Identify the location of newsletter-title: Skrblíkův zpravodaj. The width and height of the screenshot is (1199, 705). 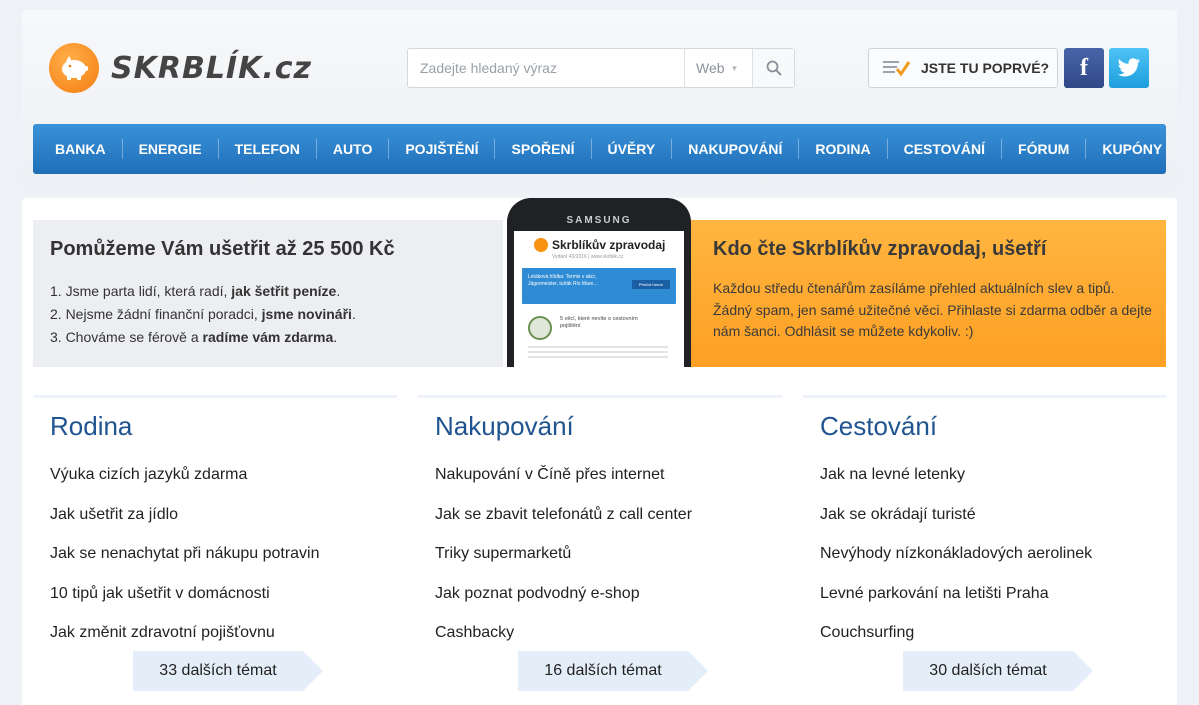
(609, 245).